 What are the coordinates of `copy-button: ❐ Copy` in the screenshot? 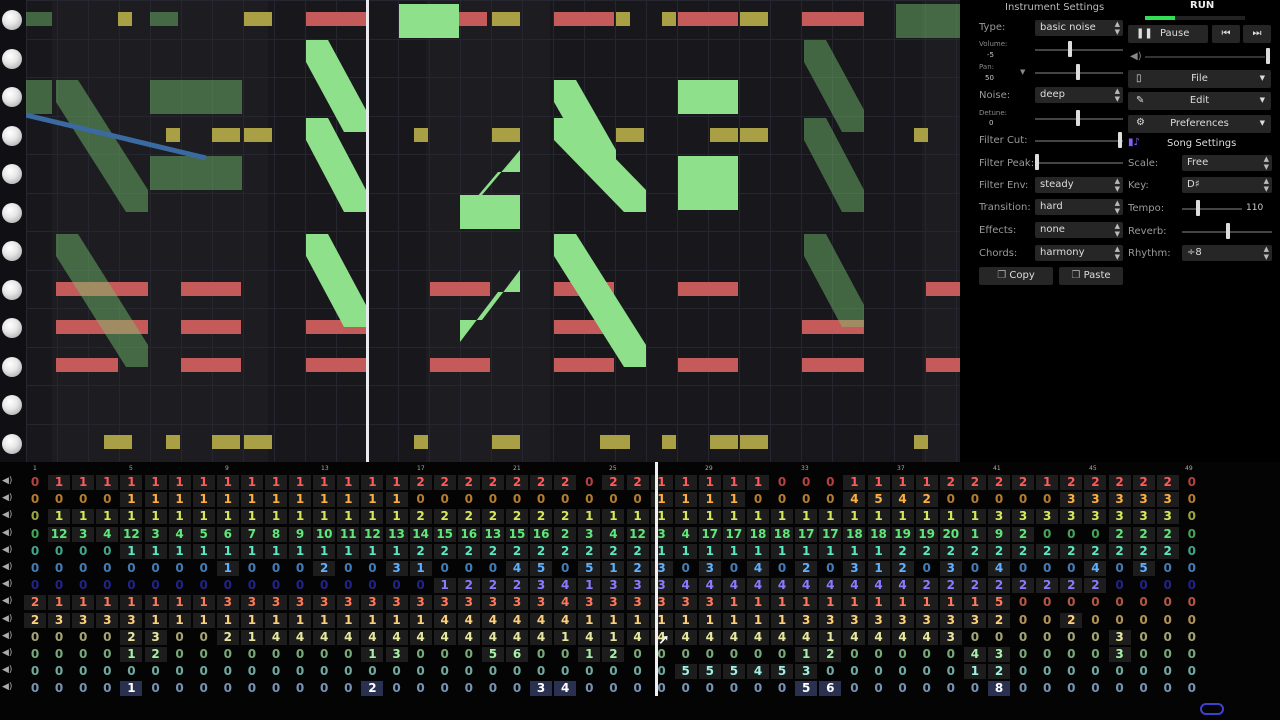 It's located at (1016, 276).